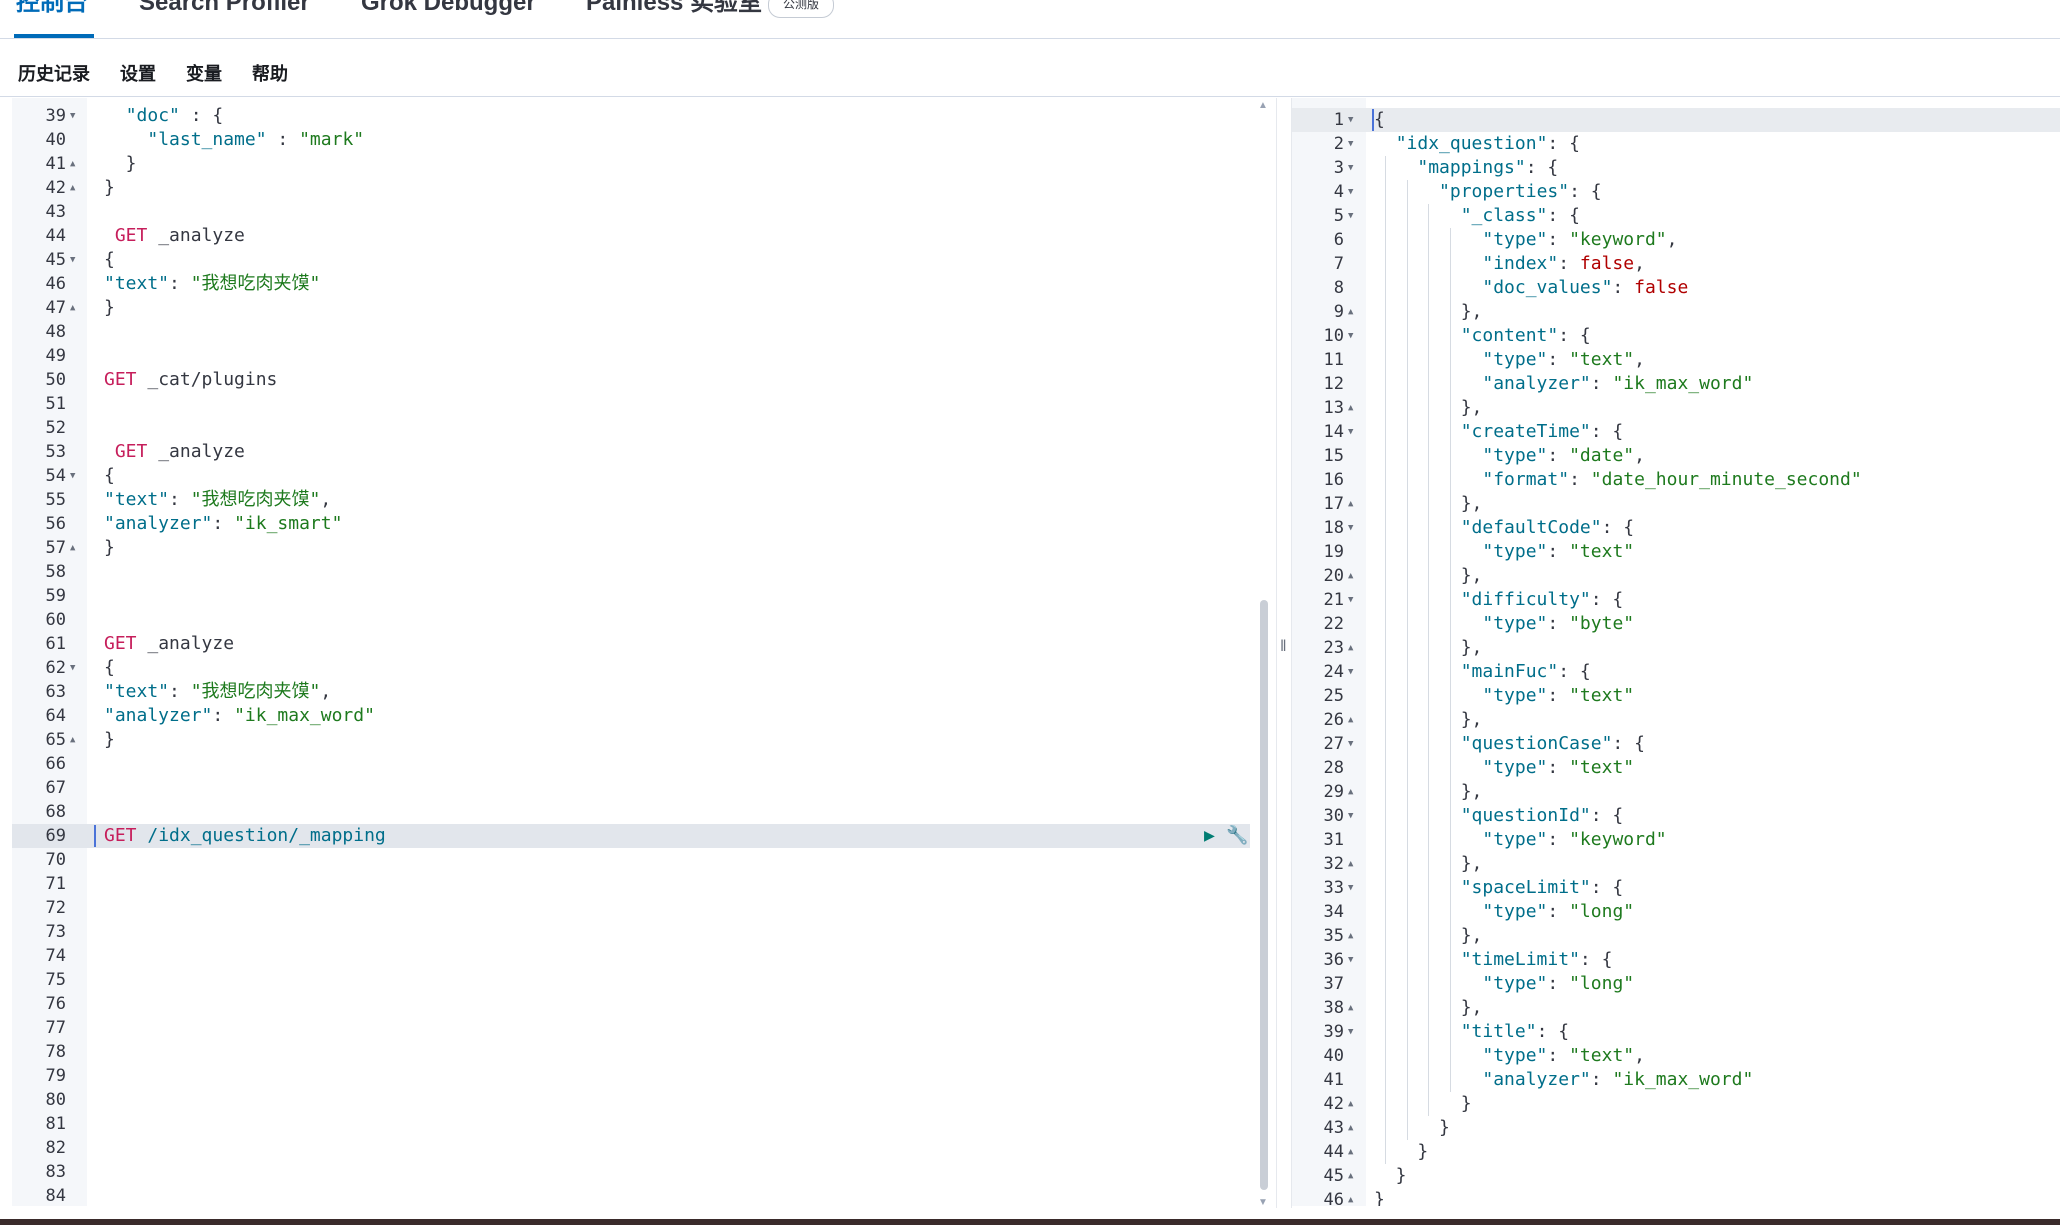 This screenshot has height=1225, width=2060. What do you see at coordinates (637, 1052) in the screenshot?
I see `request-line: 78` at bounding box center [637, 1052].